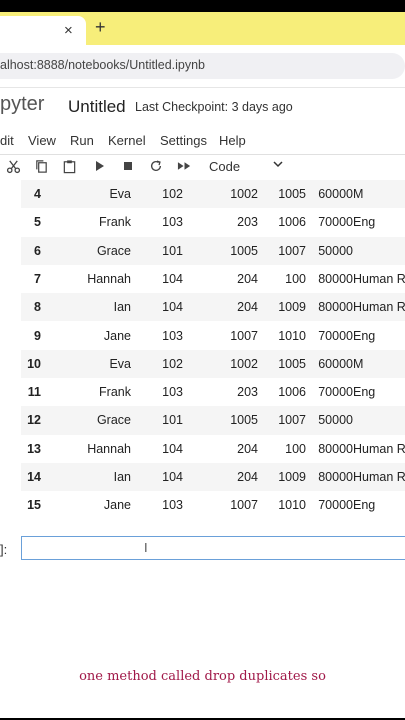  What do you see at coordinates (34, 505) in the screenshot?
I see `row-index: 15` at bounding box center [34, 505].